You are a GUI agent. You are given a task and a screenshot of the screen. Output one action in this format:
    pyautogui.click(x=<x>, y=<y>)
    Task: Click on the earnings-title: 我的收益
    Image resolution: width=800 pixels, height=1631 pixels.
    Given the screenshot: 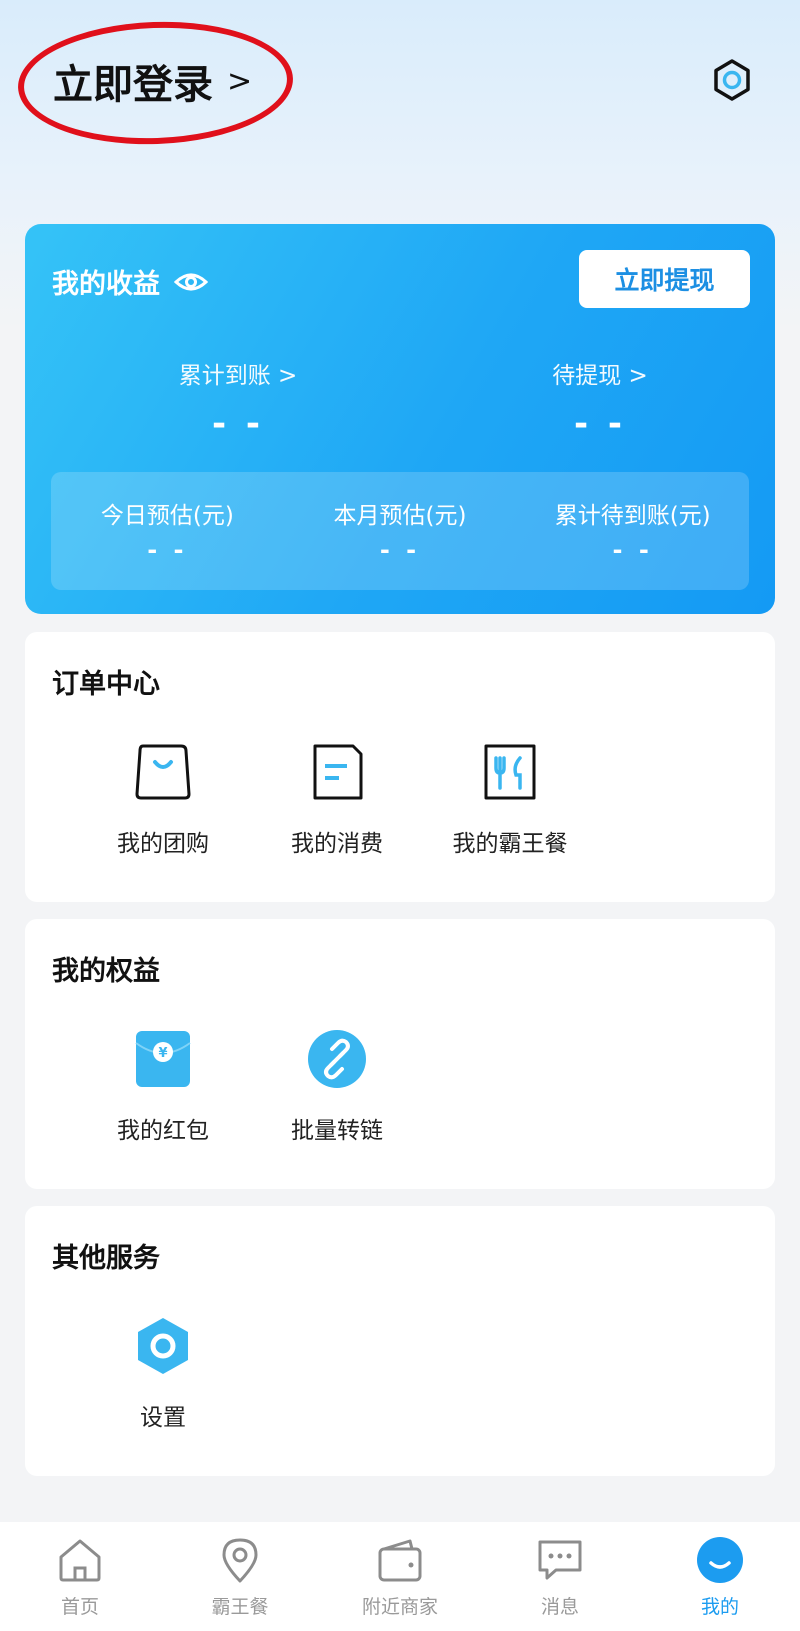 What is the action you would take?
    pyautogui.click(x=130, y=281)
    